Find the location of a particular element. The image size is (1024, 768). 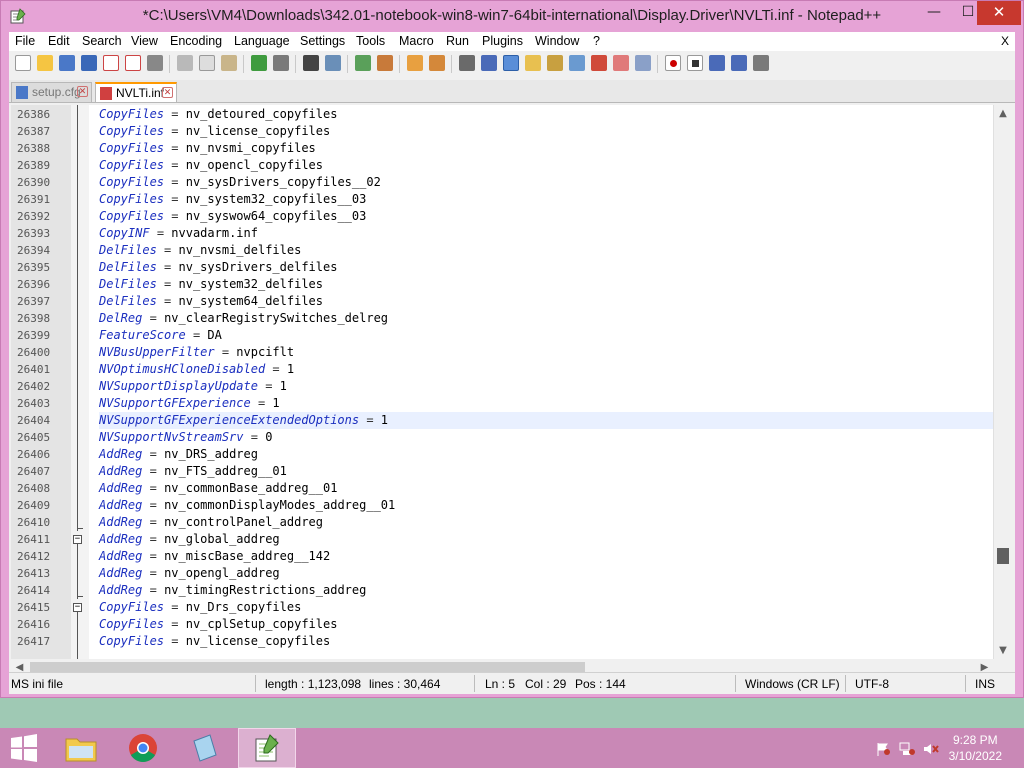

indent-guide-icon is located at coordinates (511, 63).